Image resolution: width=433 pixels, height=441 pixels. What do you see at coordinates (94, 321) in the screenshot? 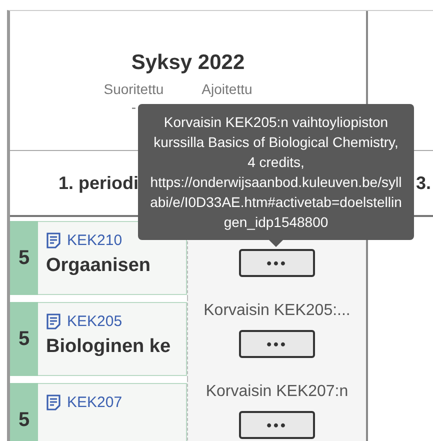
I see `course-code: KEK205` at bounding box center [94, 321].